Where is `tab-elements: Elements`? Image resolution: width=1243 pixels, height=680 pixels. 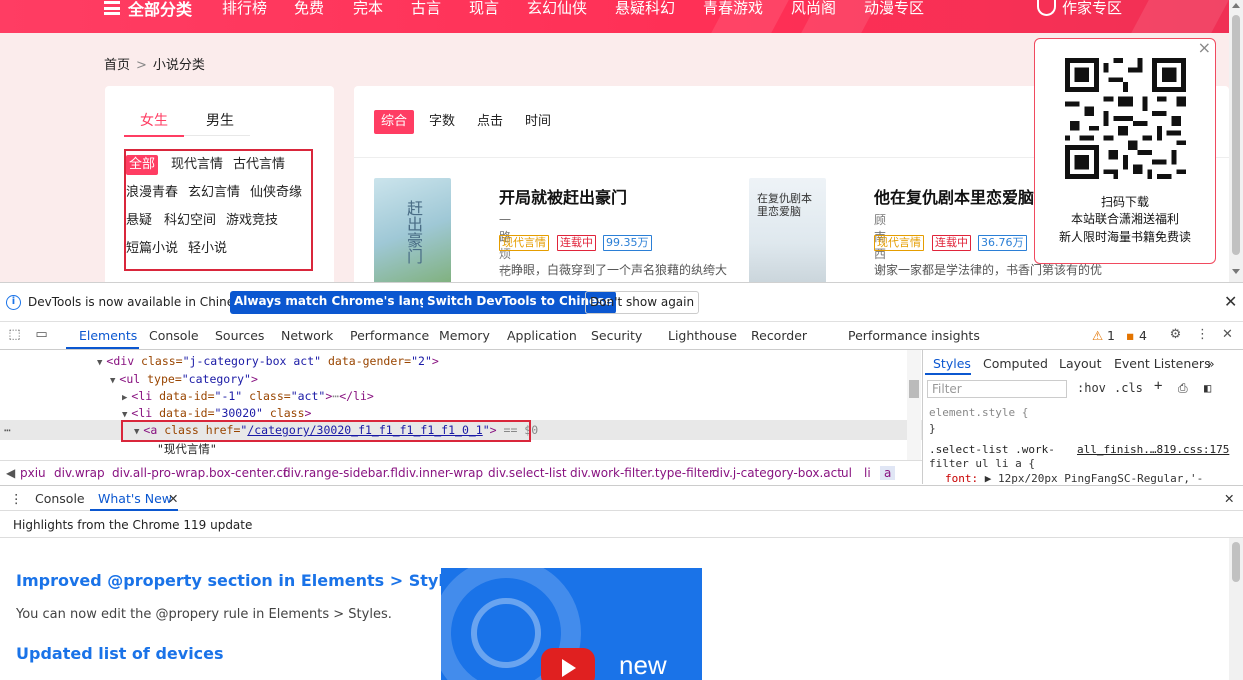 tab-elements: Elements is located at coordinates (108, 335).